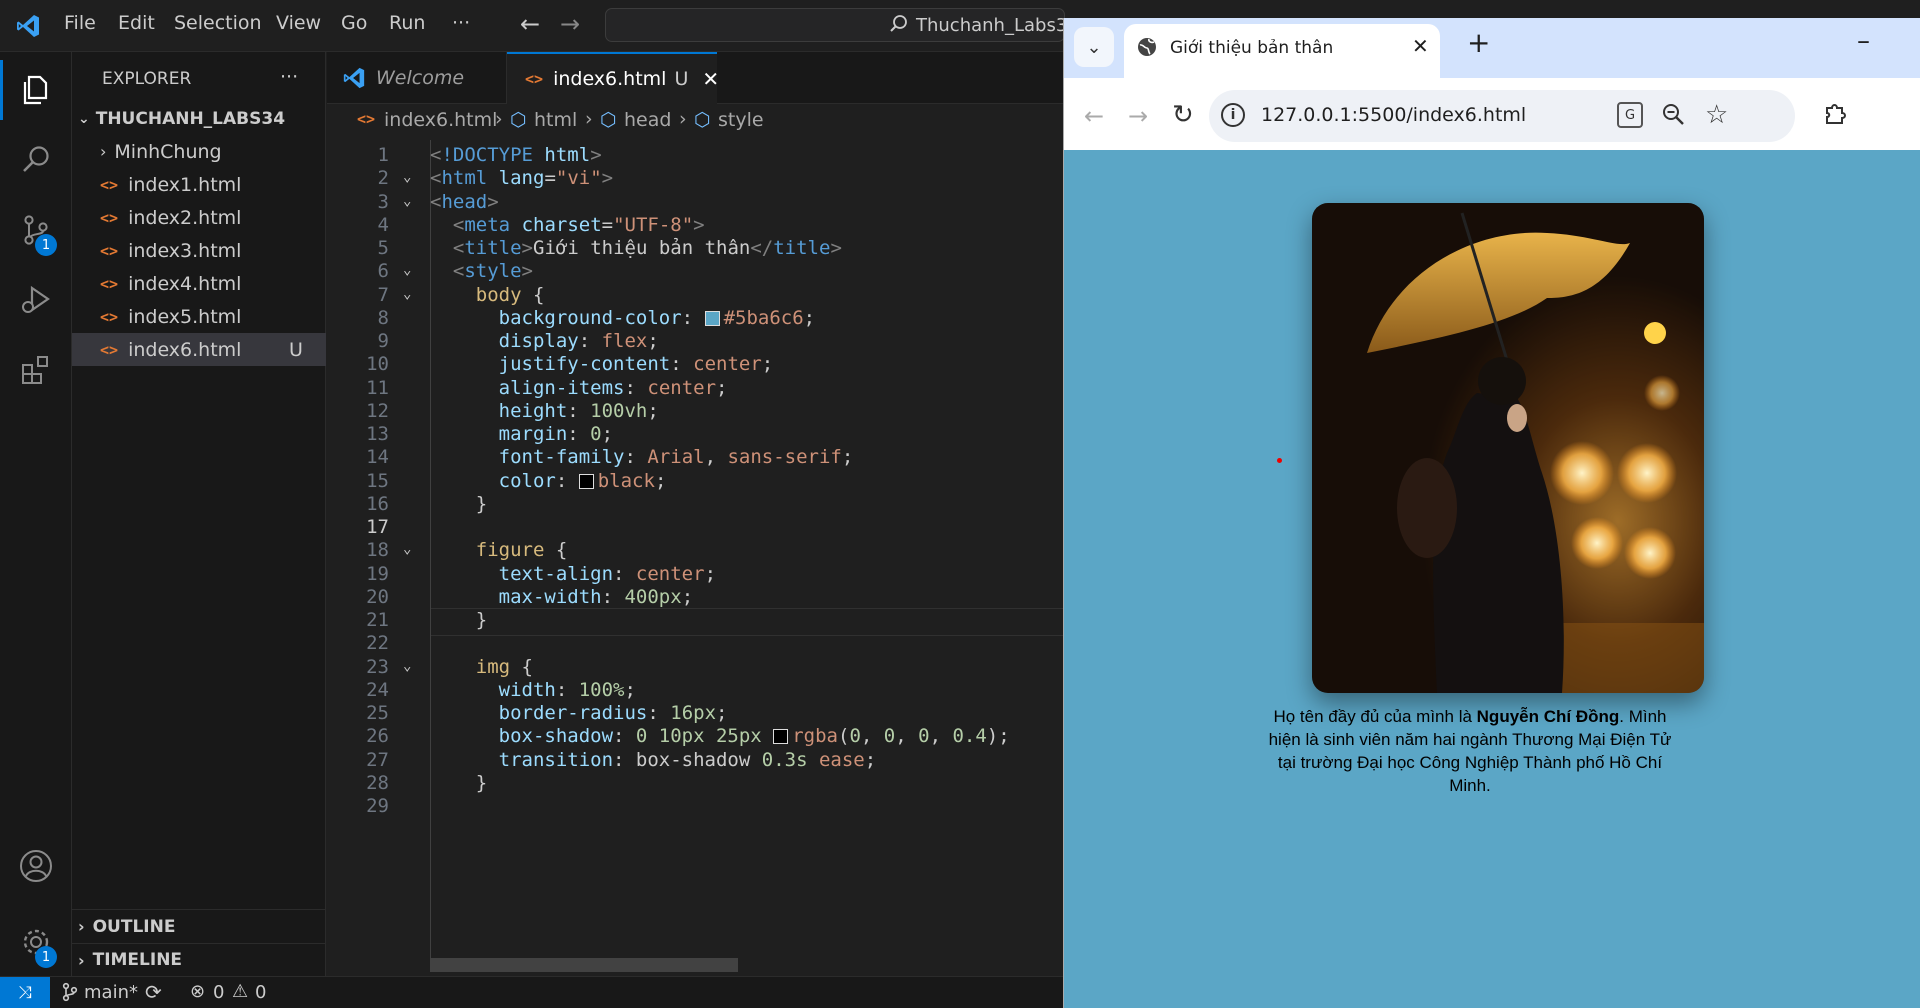  Describe the element at coordinates (440, 120) in the screenshot. I see `breadcrumb-item: index6.html` at that location.